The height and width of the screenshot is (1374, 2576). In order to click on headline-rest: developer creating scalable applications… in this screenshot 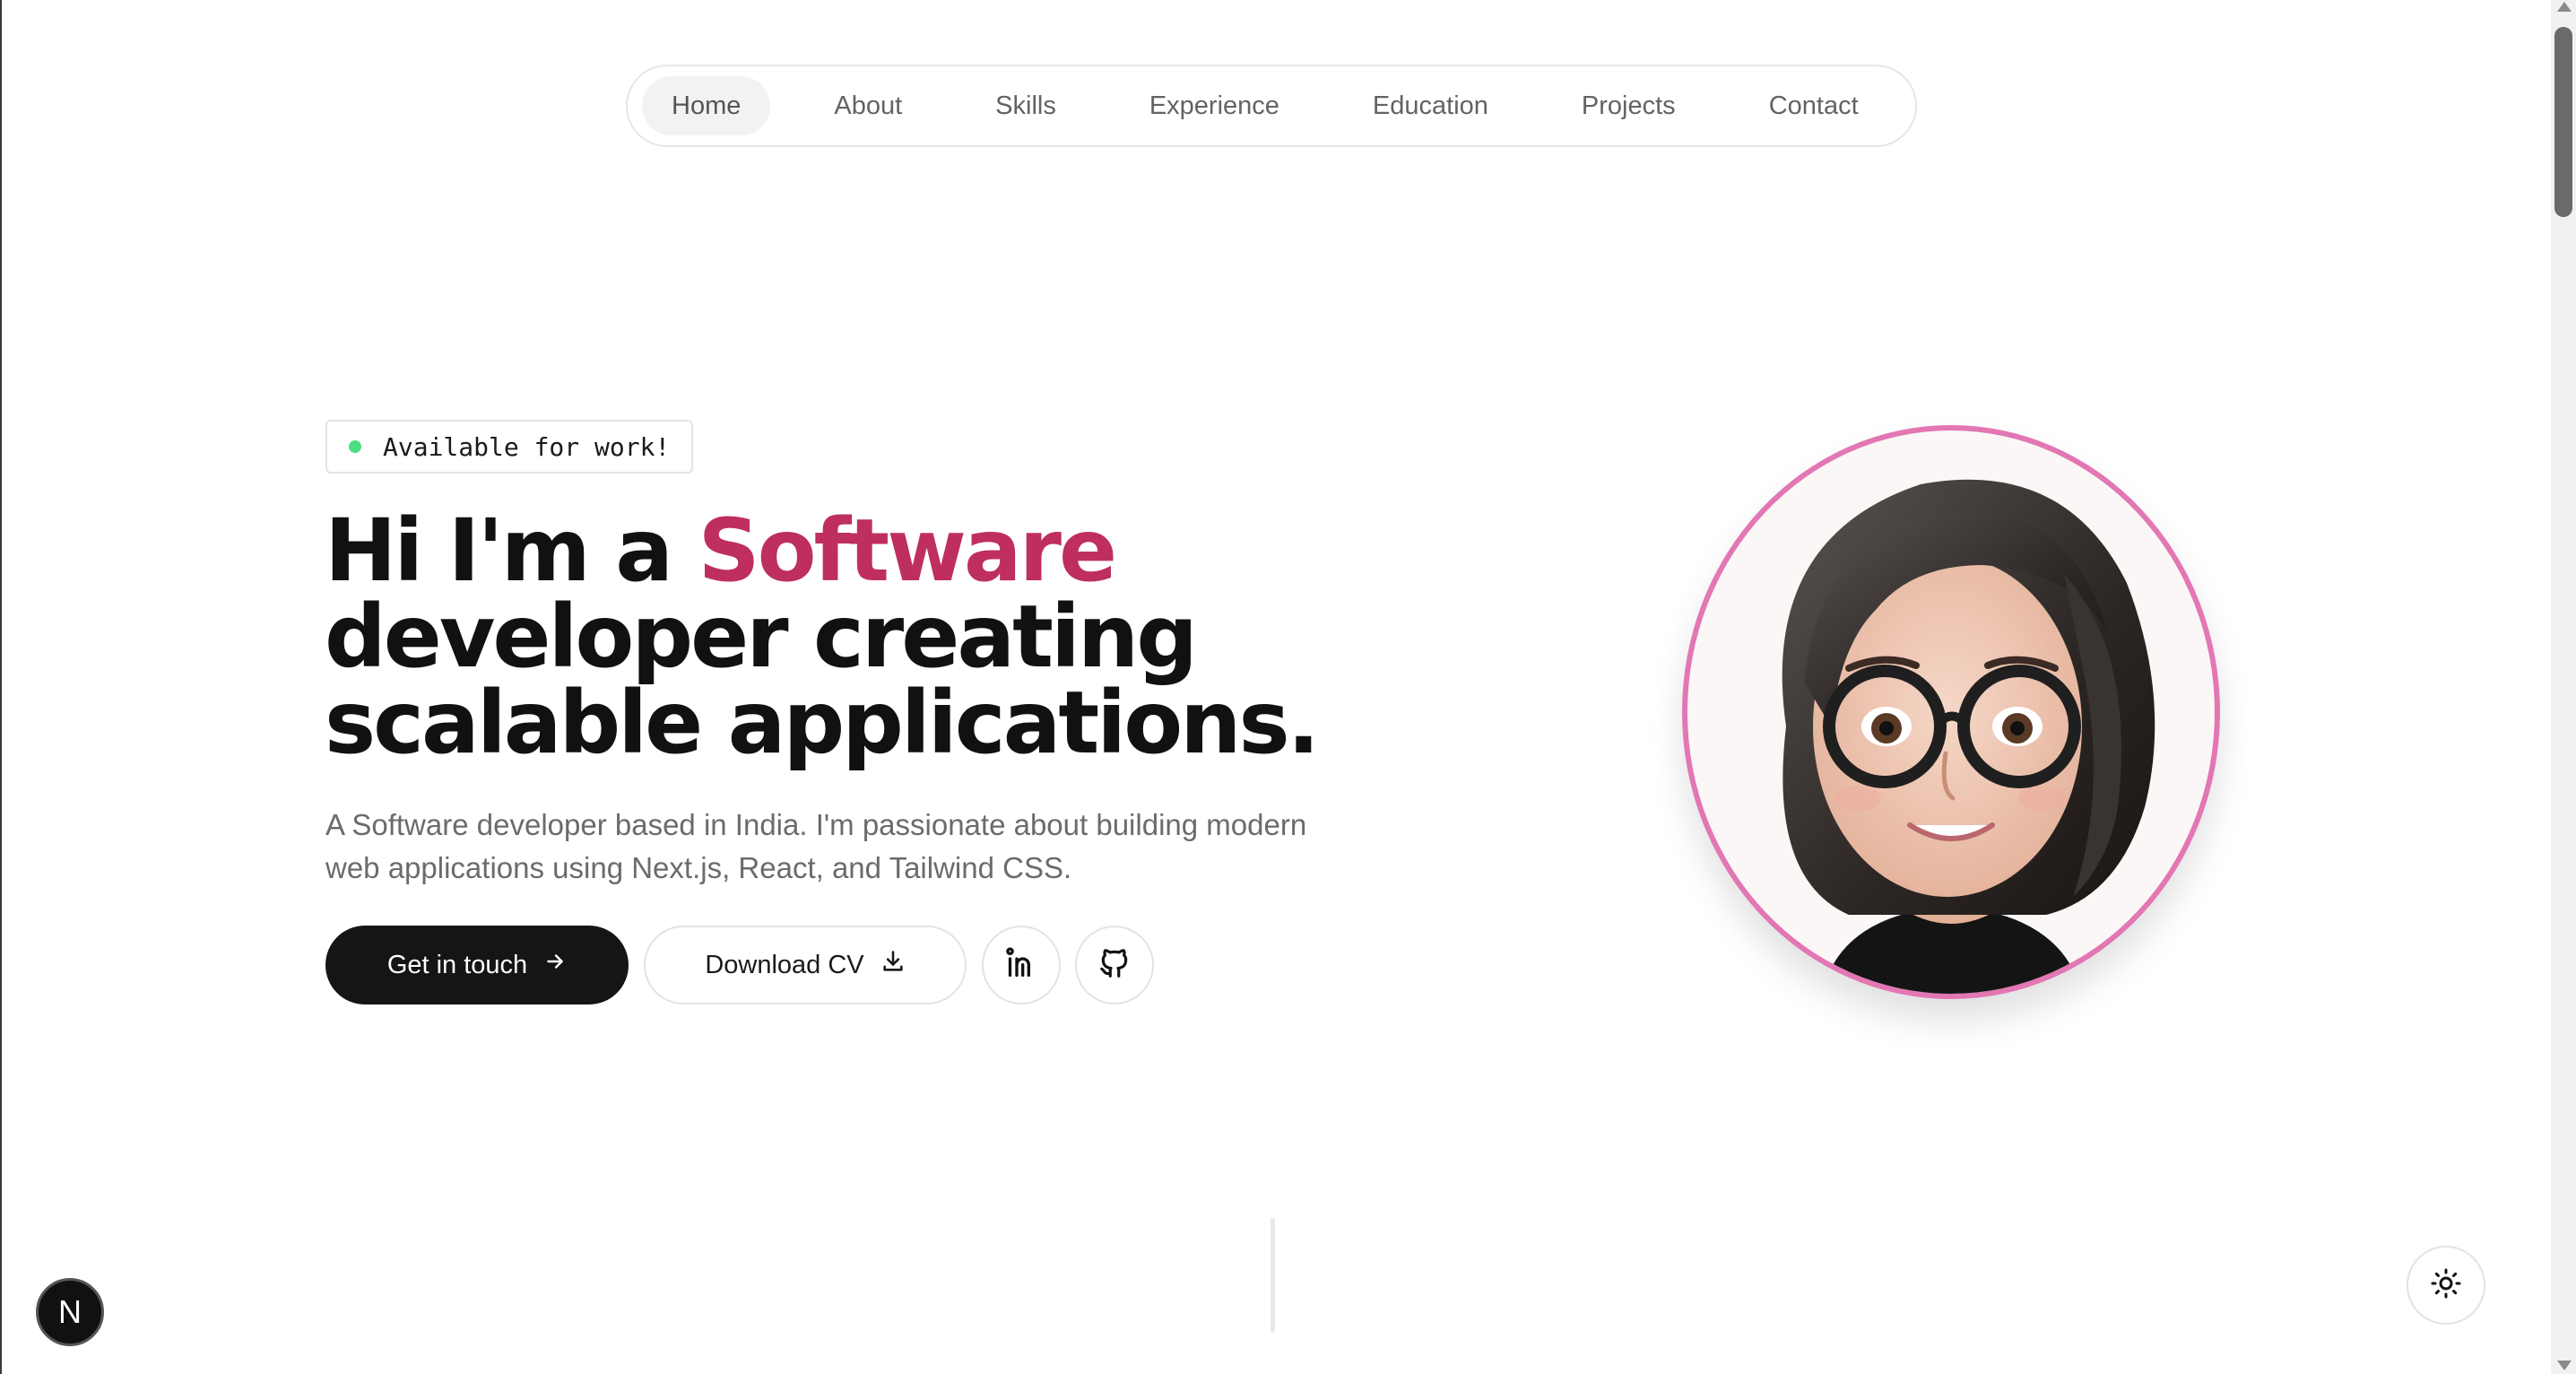, I will do `click(822, 680)`.